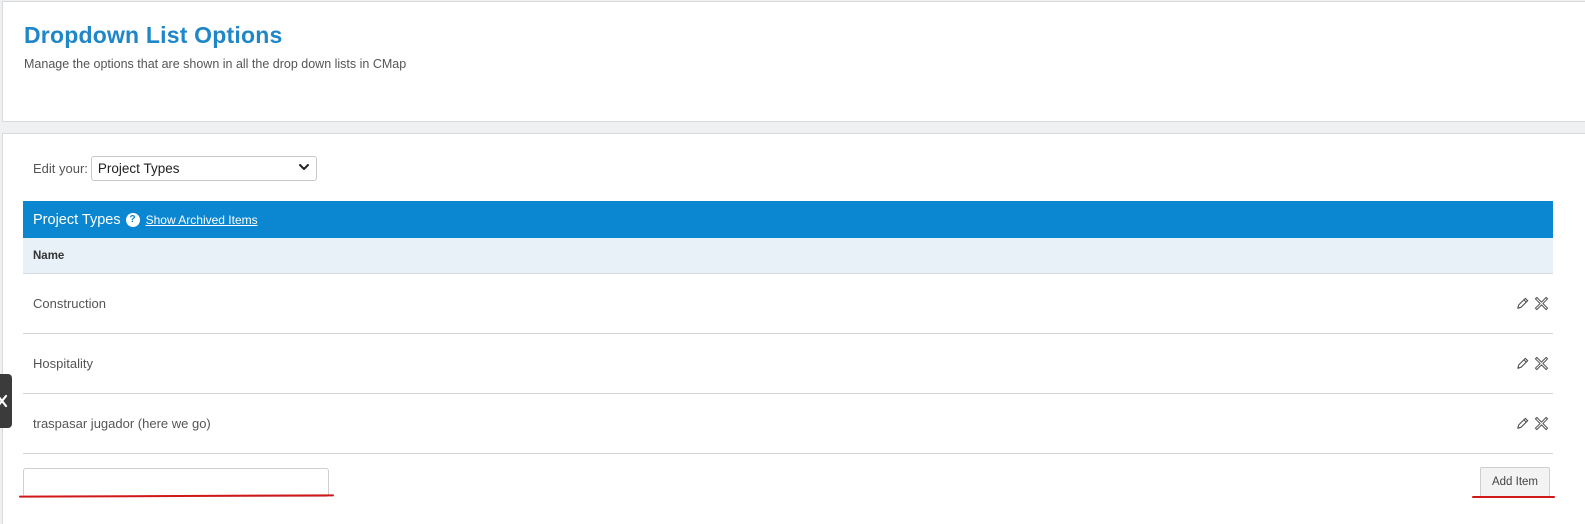 This screenshot has width=1585, height=524. I want to click on close-x-icon, so click(4, 401).